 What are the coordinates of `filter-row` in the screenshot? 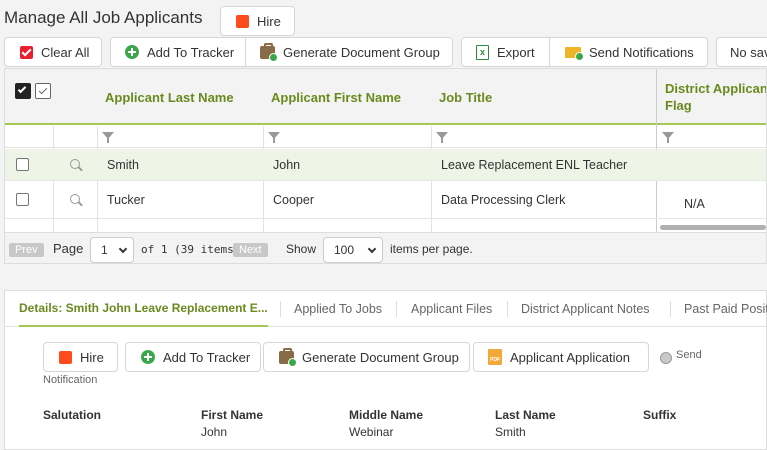 It's located at (385, 137).